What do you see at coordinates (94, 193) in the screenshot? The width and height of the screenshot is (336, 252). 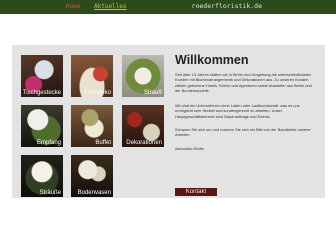 I see `tile-label: Bodenvasen` at bounding box center [94, 193].